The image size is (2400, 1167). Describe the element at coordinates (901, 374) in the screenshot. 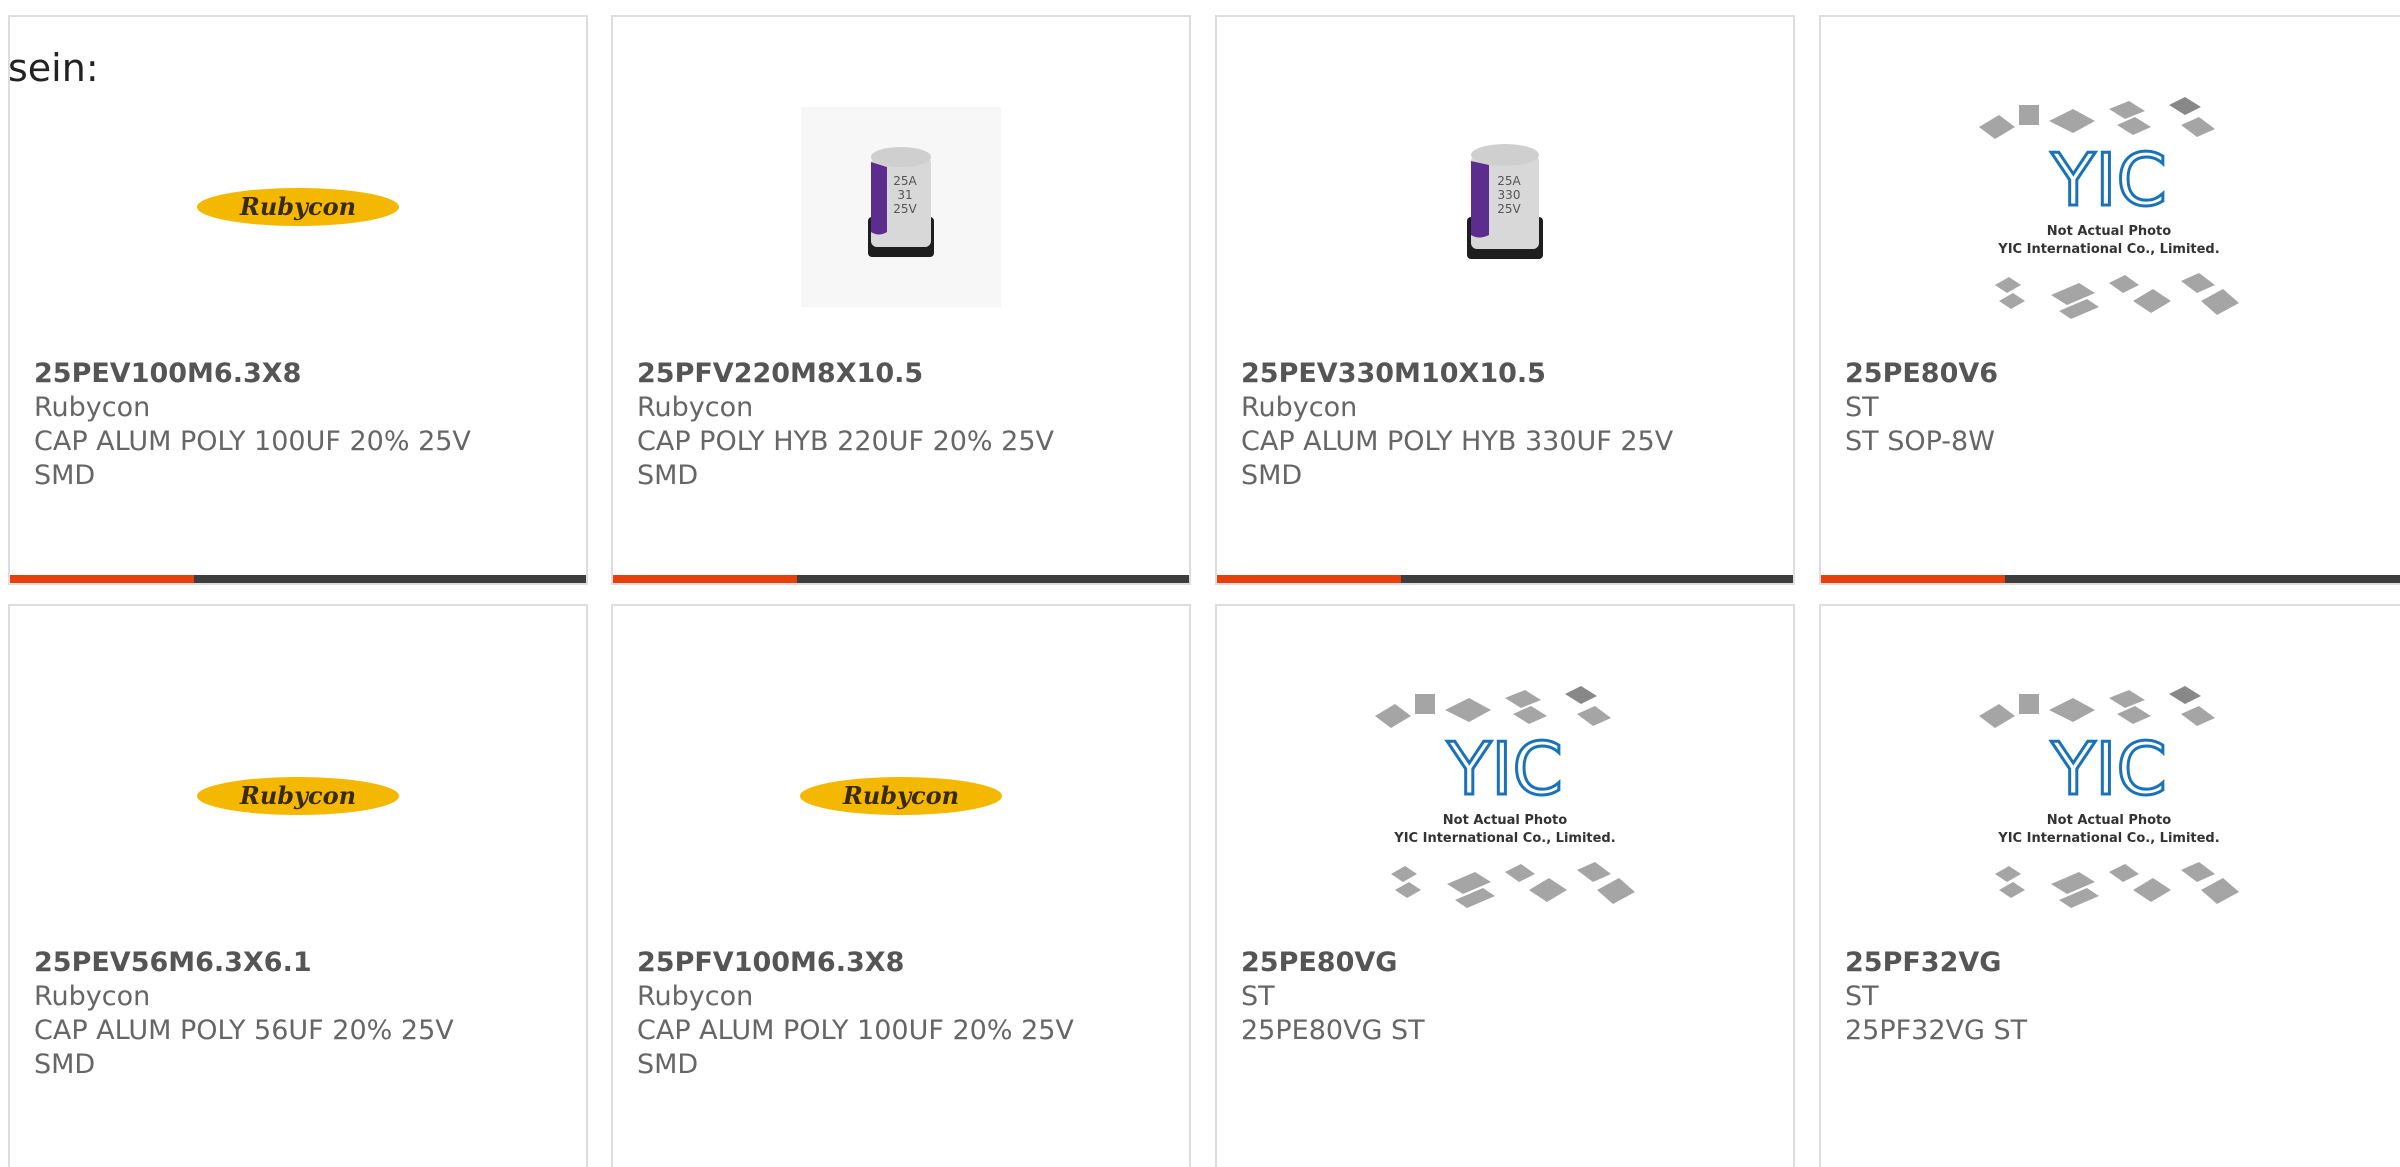

I see `part-number: 25PFV220M8X10.5` at that location.